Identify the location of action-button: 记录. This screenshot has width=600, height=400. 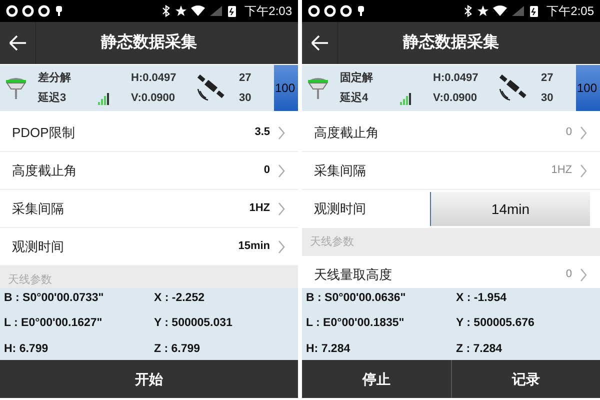
(526, 379).